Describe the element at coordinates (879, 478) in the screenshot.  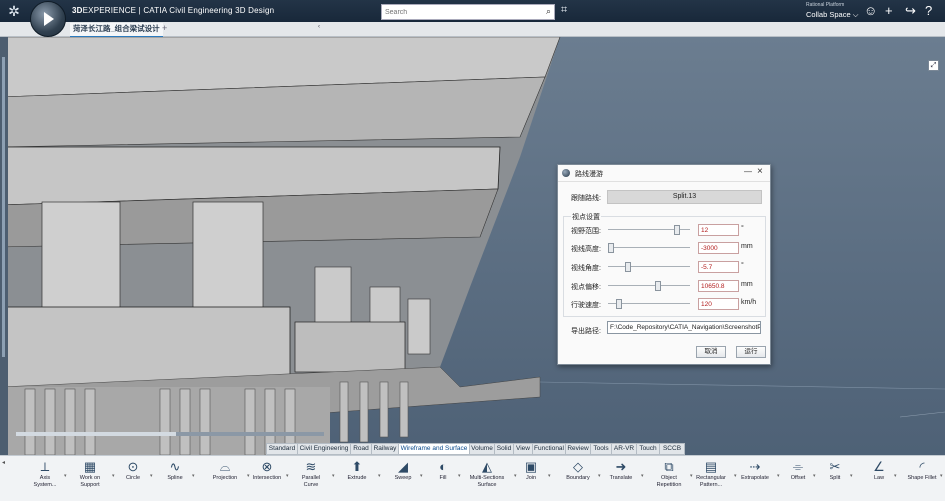
I see `law-button: ∠ Law` at that location.